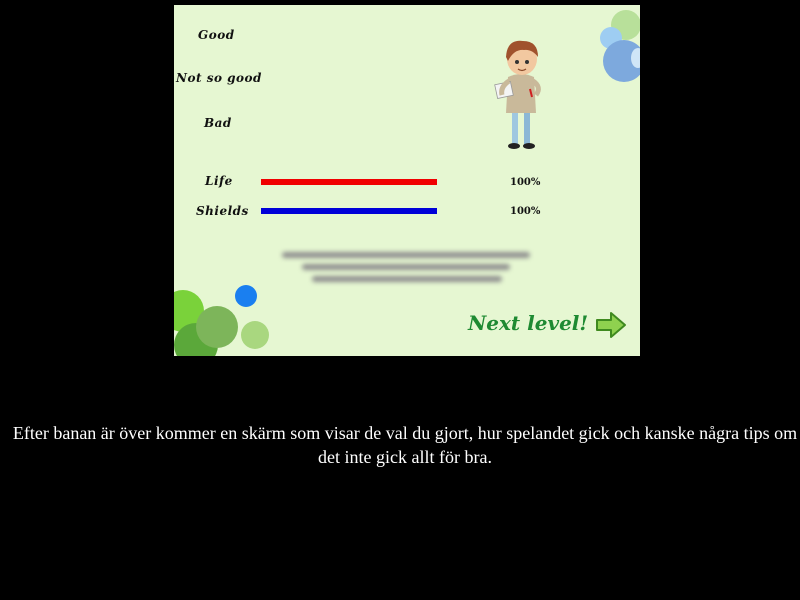 The height and width of the screenshot is (600, 800). I want to click on next-level-button: Next level!, so click(528, 323).